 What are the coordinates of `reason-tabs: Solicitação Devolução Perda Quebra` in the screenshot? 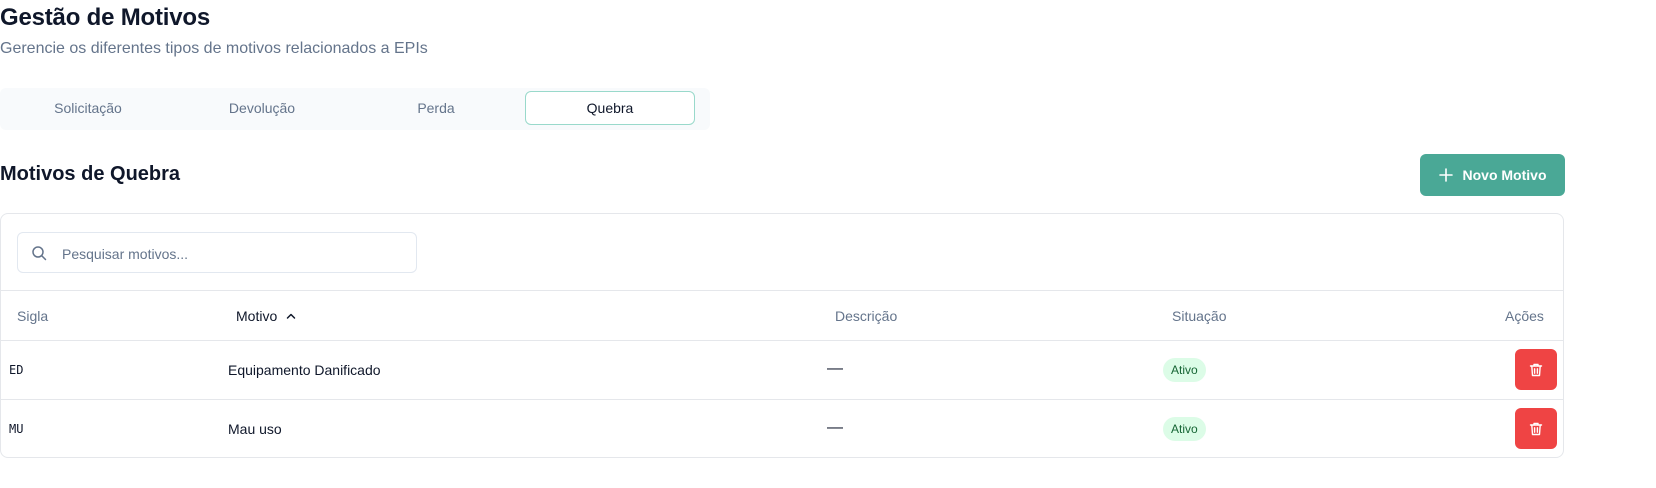 It's located at (355, 109).